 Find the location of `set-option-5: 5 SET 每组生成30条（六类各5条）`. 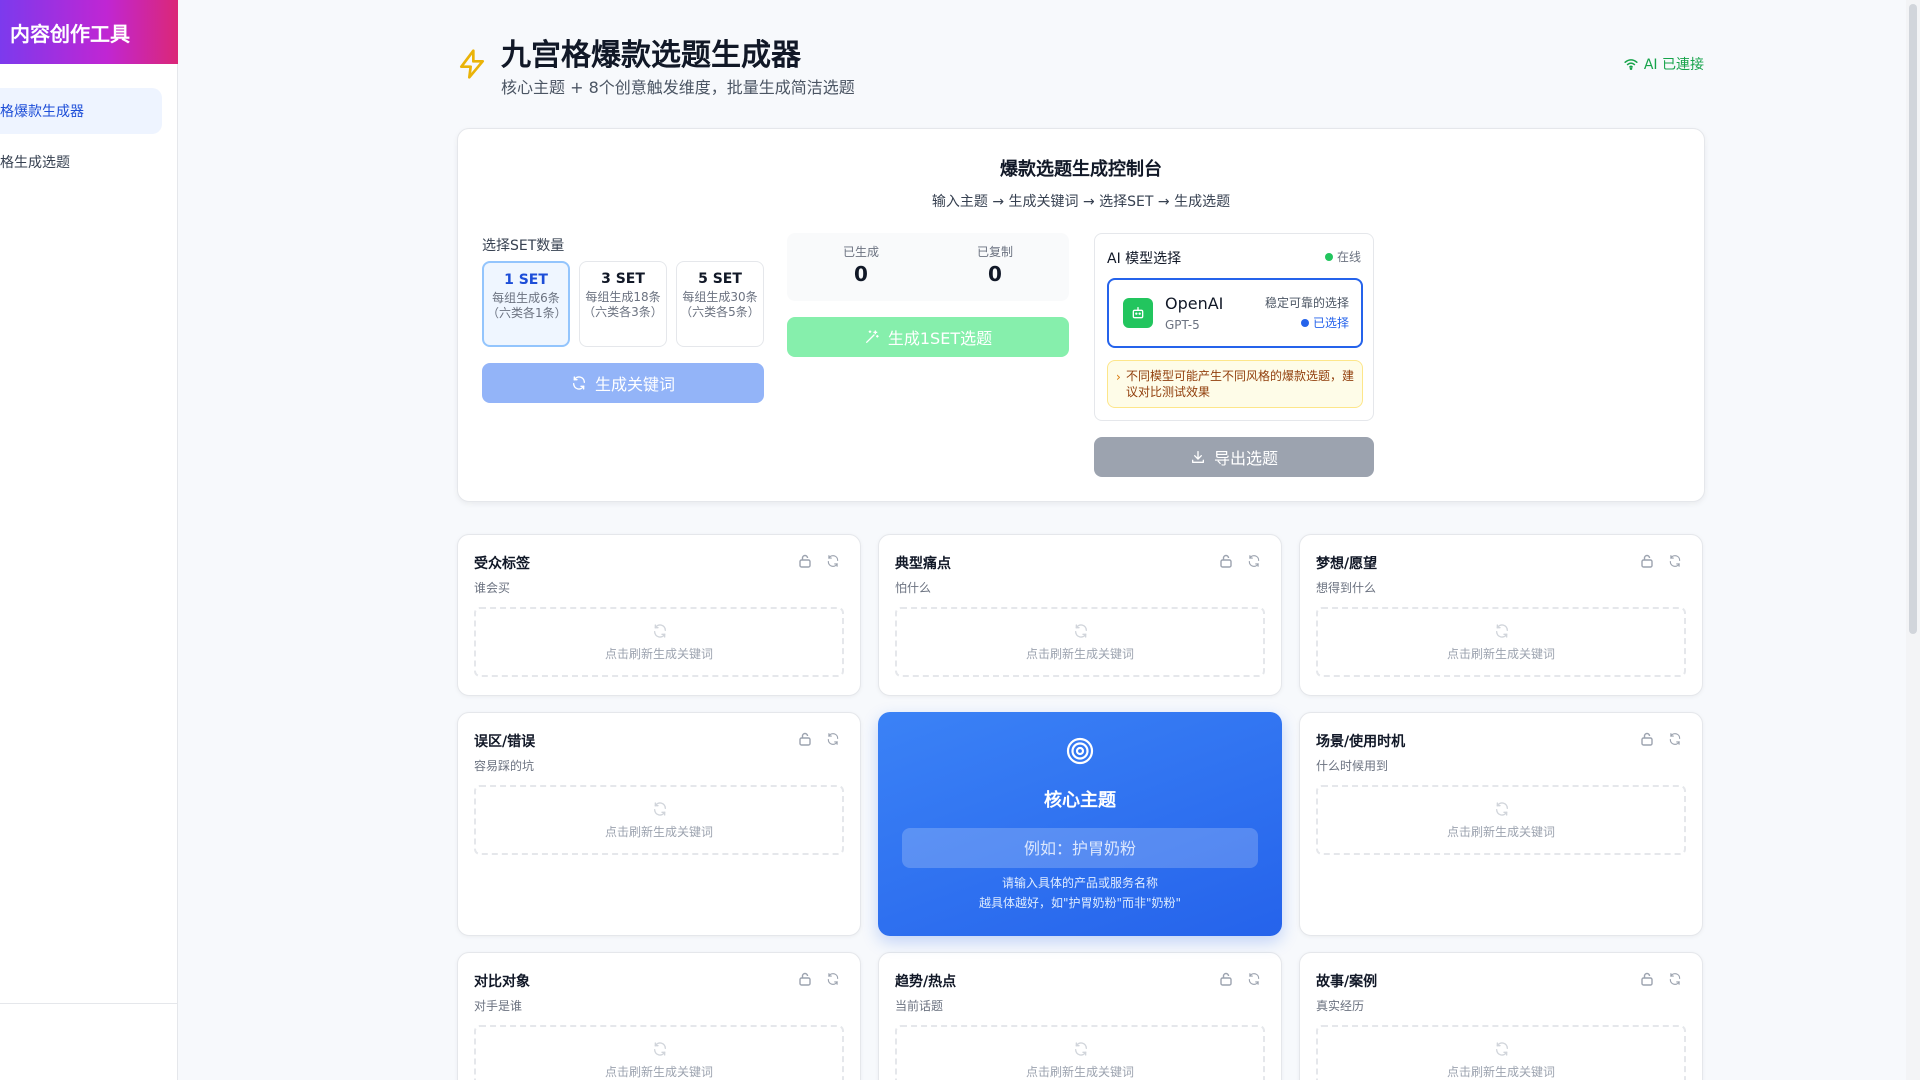

set-option-5: 5 SET 每组生成30条（六类各5条） is located at coordinates (720, 304).